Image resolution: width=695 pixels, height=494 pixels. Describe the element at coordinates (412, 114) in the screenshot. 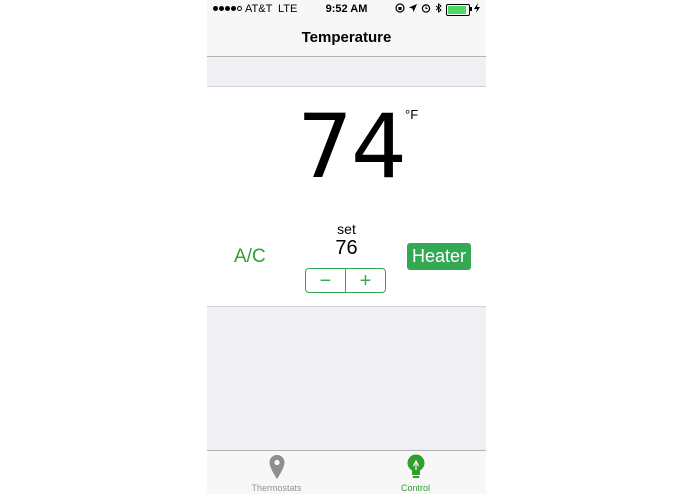

I see `temperature-unit: °F` at that location.